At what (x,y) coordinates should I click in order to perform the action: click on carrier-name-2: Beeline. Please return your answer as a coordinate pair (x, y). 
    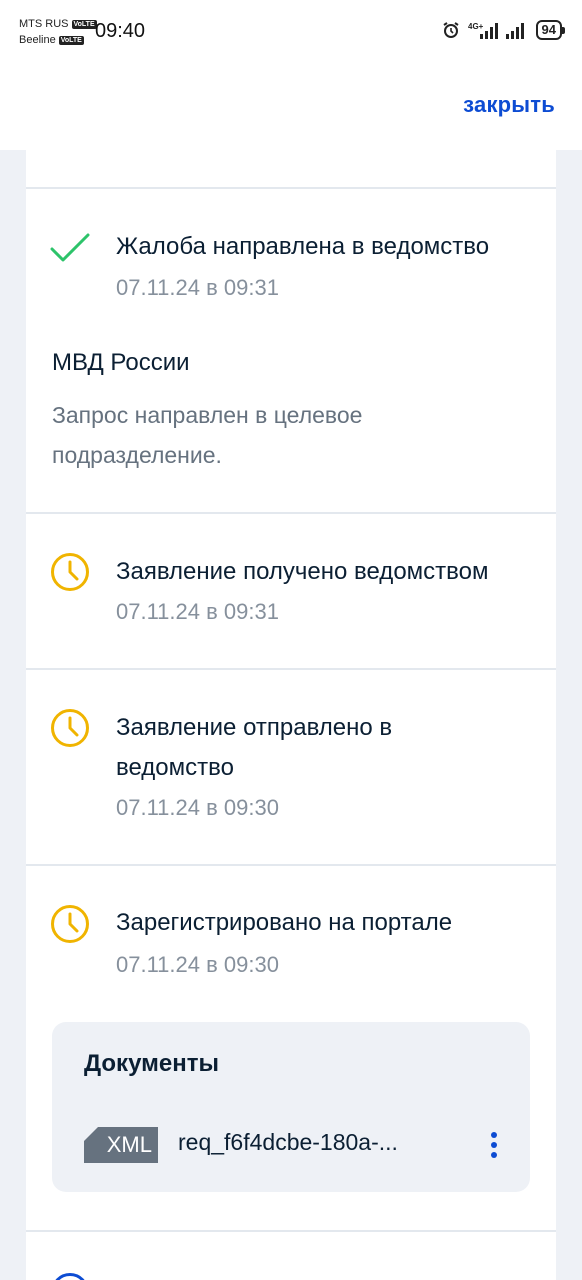
    Looking at the image, I should click on (37, 40).